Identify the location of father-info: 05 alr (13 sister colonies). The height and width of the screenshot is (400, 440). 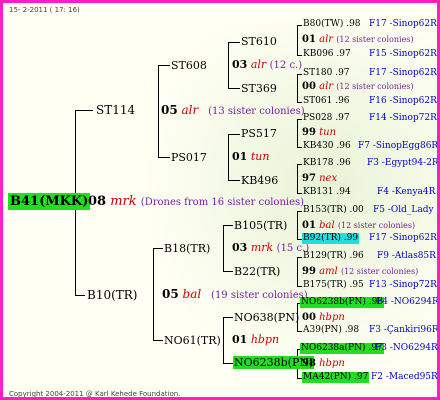
(233, 110).